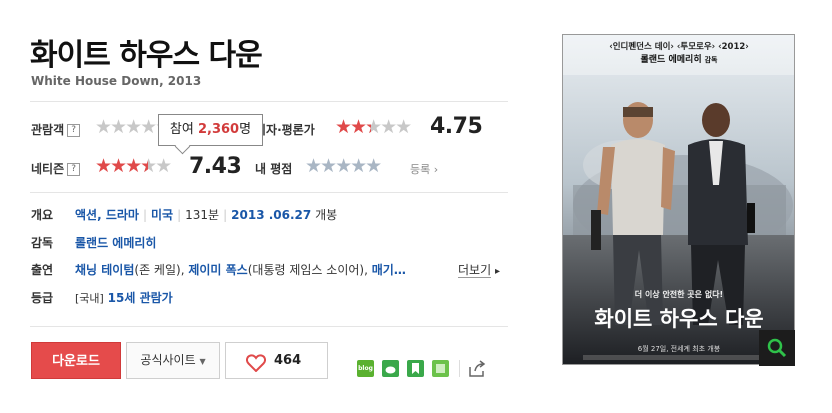 The width and height of the screenshot is (832, 413). I want to click on grade-label: 등급, so click(42, 298).